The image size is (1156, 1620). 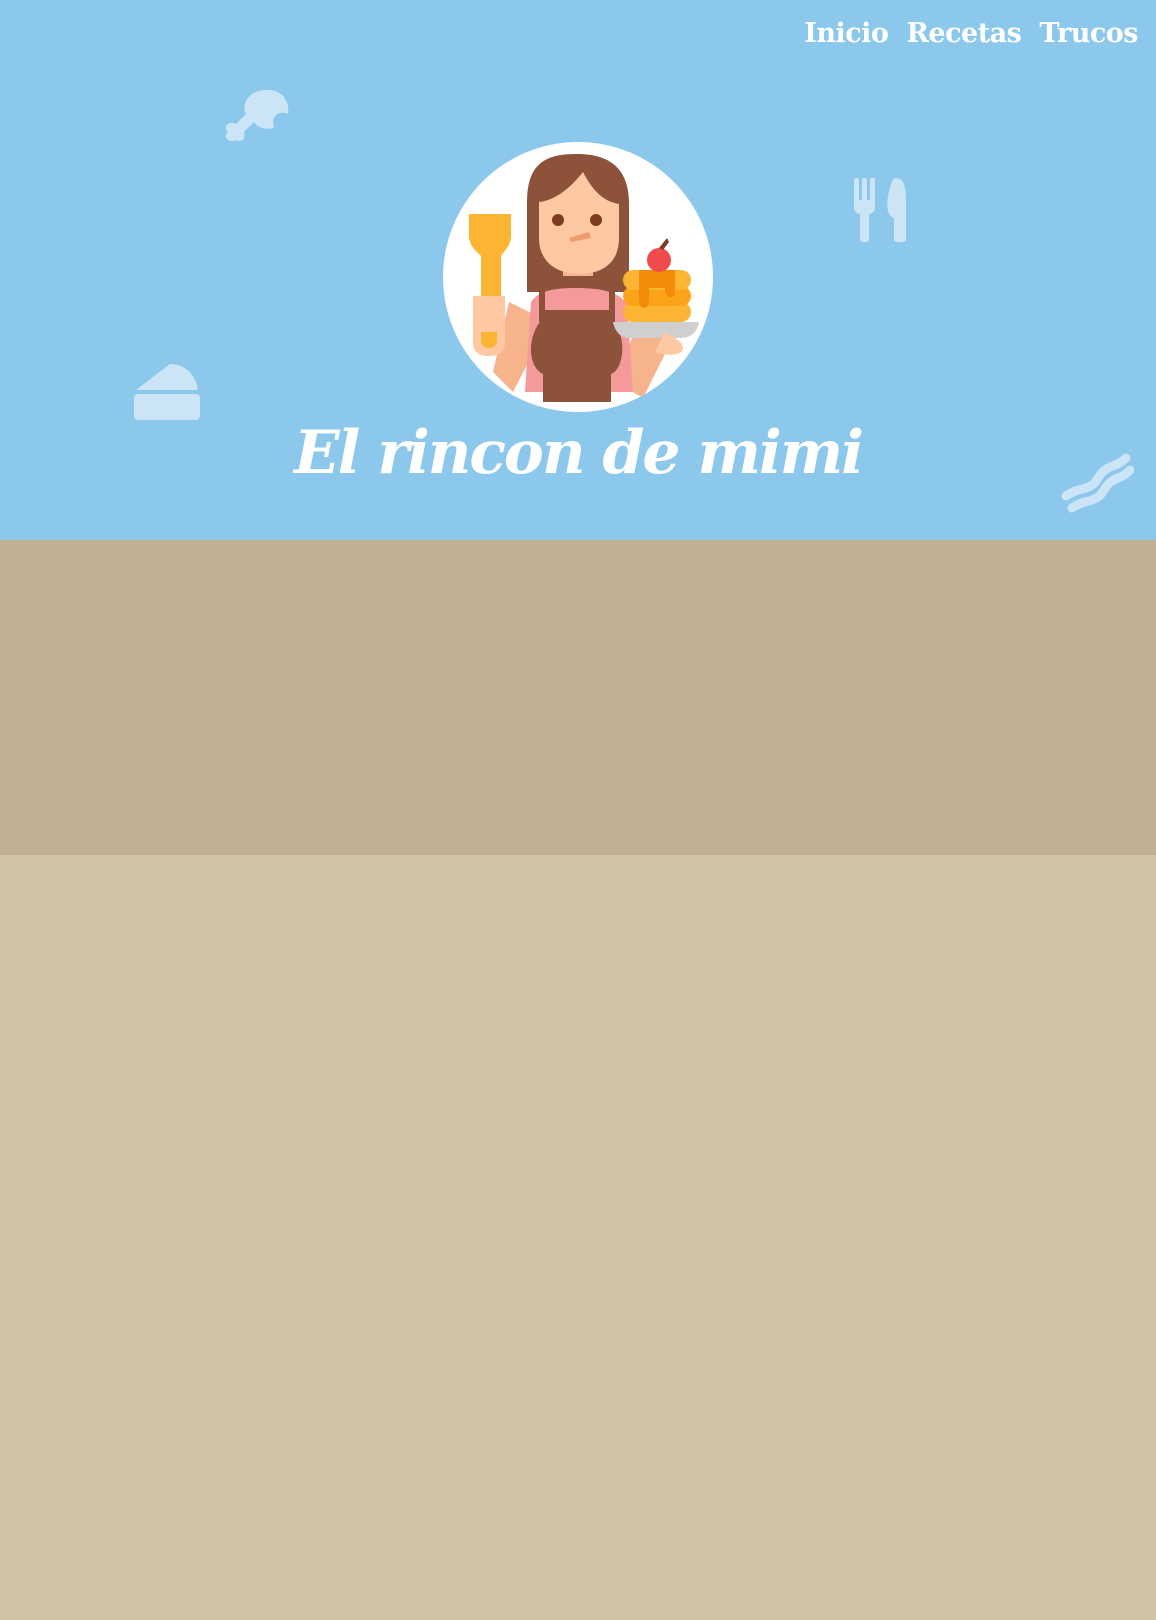 I want to click on nav-recetas: Recetas, so click(x=963, y=33).